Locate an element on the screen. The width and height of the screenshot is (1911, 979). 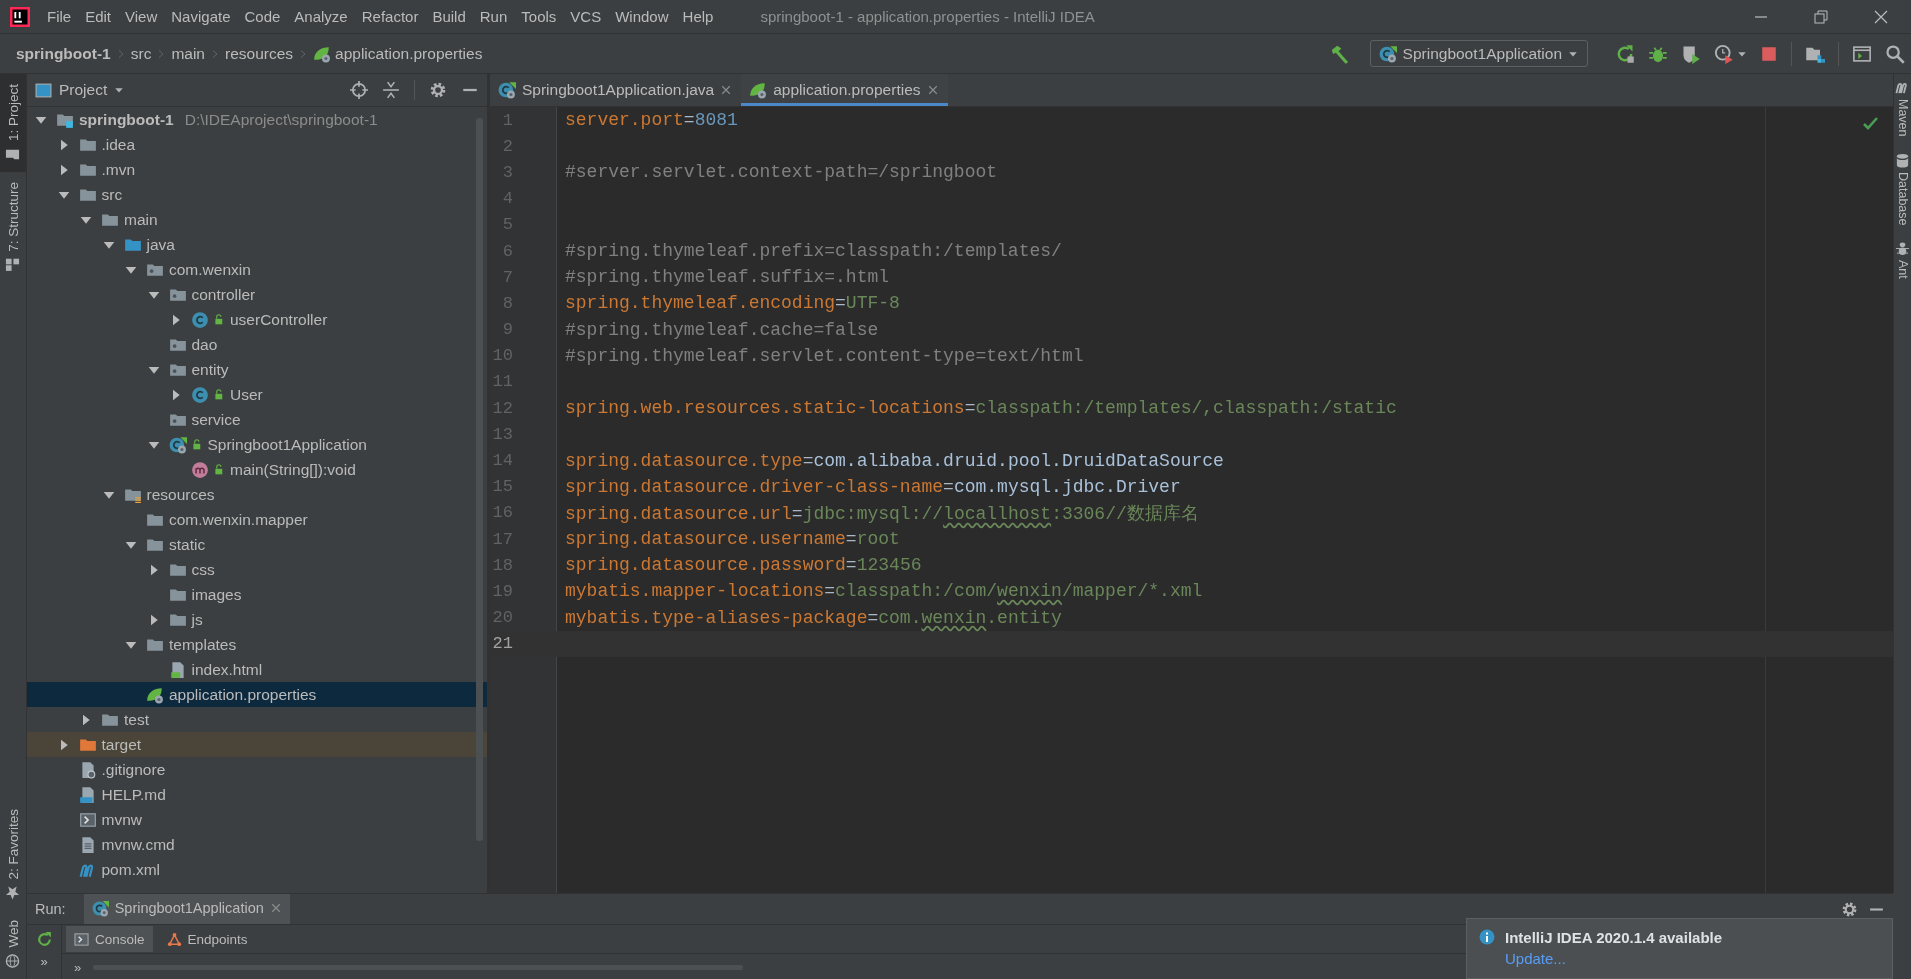
search-icon is located at coordinates (1895, 53).